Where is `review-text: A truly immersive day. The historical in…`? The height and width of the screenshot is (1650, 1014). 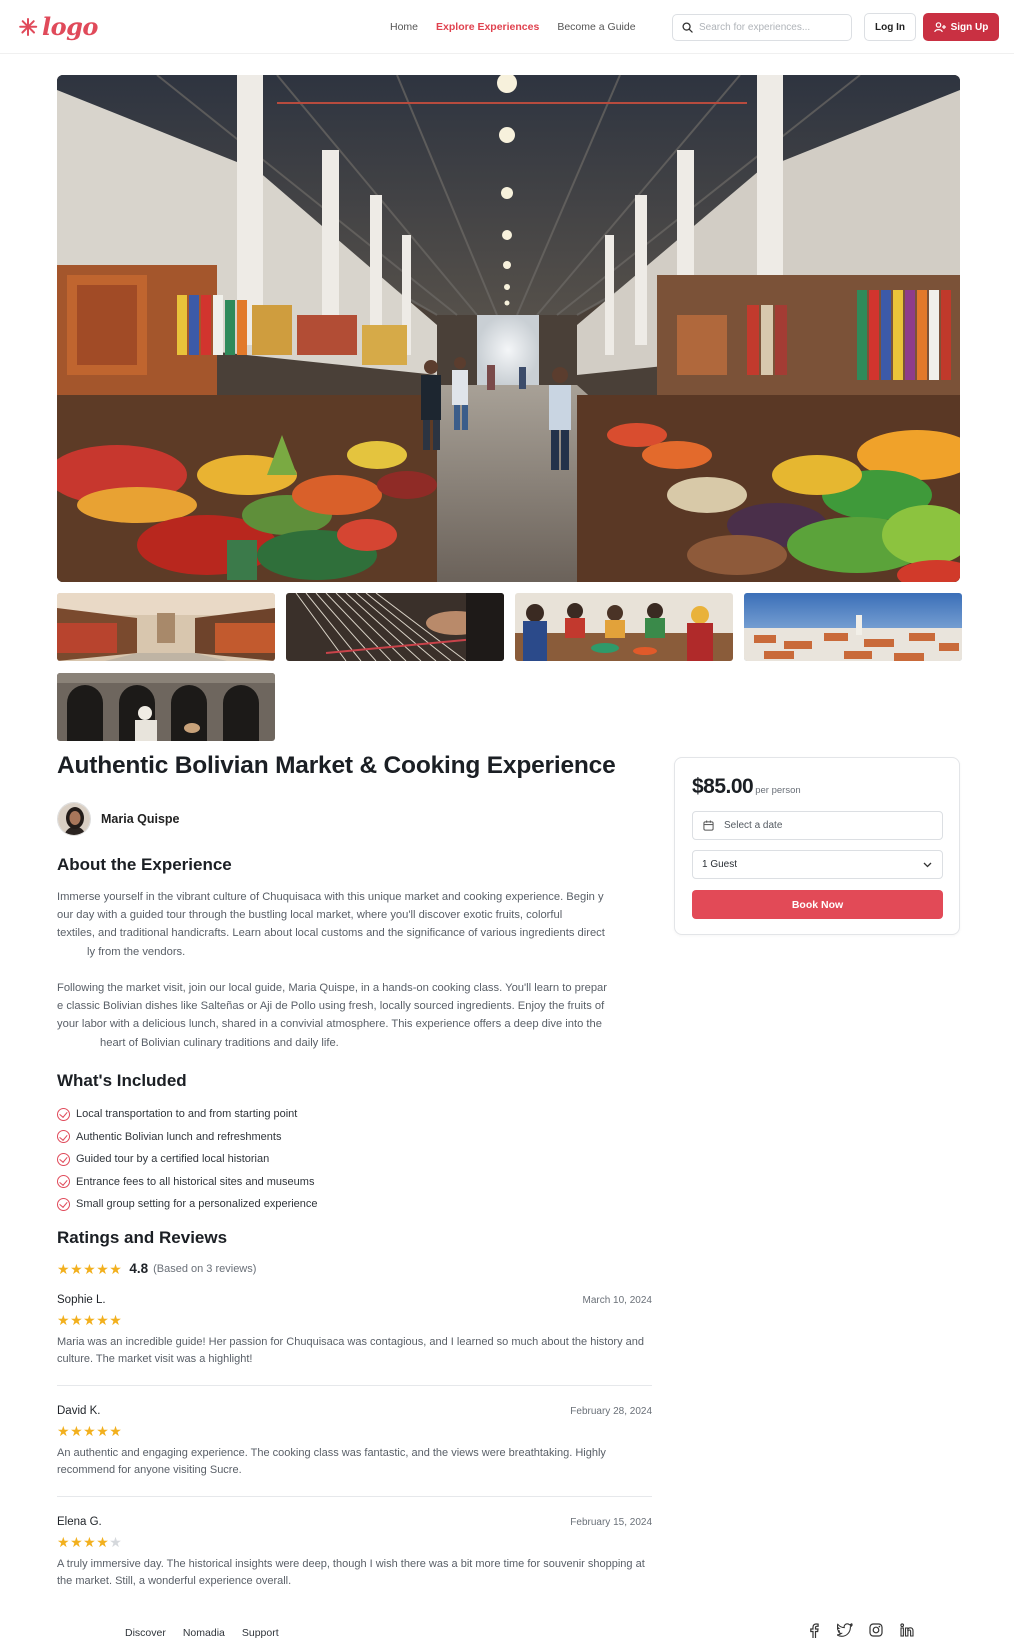
review-text: A truly immersive day. The historical in… is located at coordinates (351, 1572).